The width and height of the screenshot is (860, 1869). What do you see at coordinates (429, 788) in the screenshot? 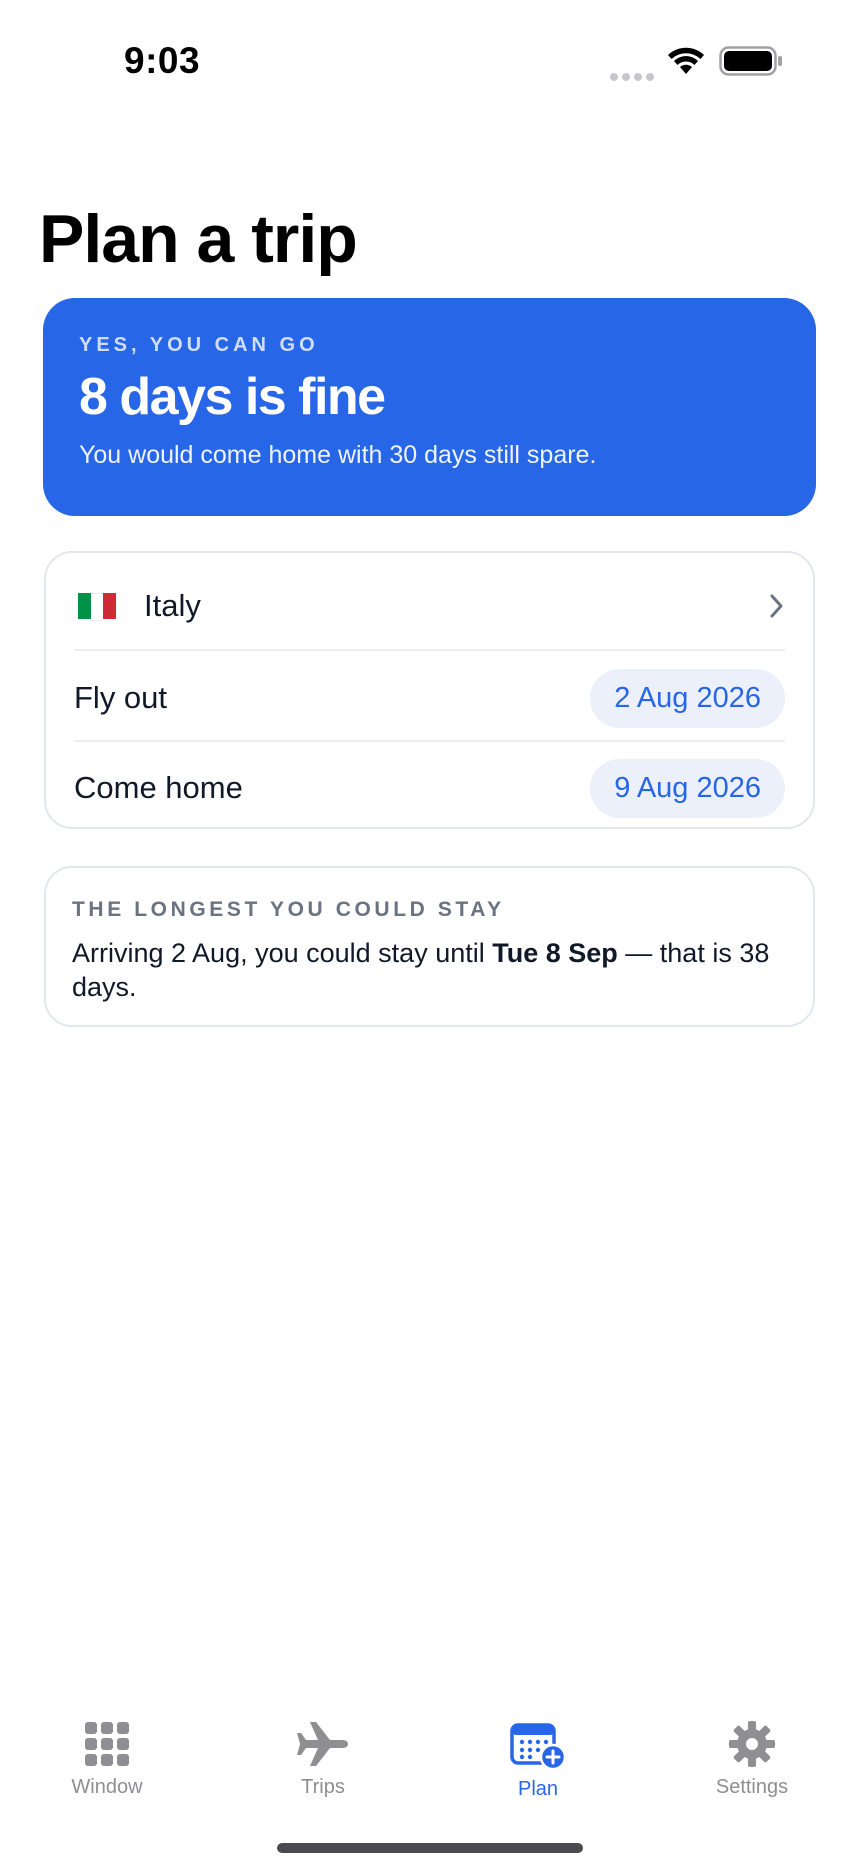
I see `come-home-row: Come home 9 Aug 2026` at bounding box center [429, 788].